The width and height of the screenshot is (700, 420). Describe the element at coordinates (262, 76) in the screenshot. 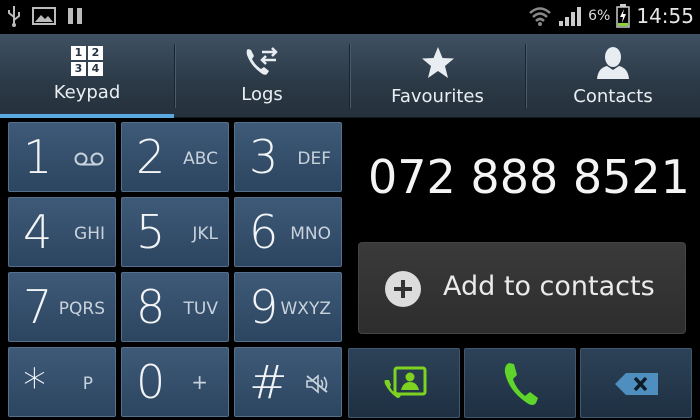

I see `tab-logs: Logs` at that location.